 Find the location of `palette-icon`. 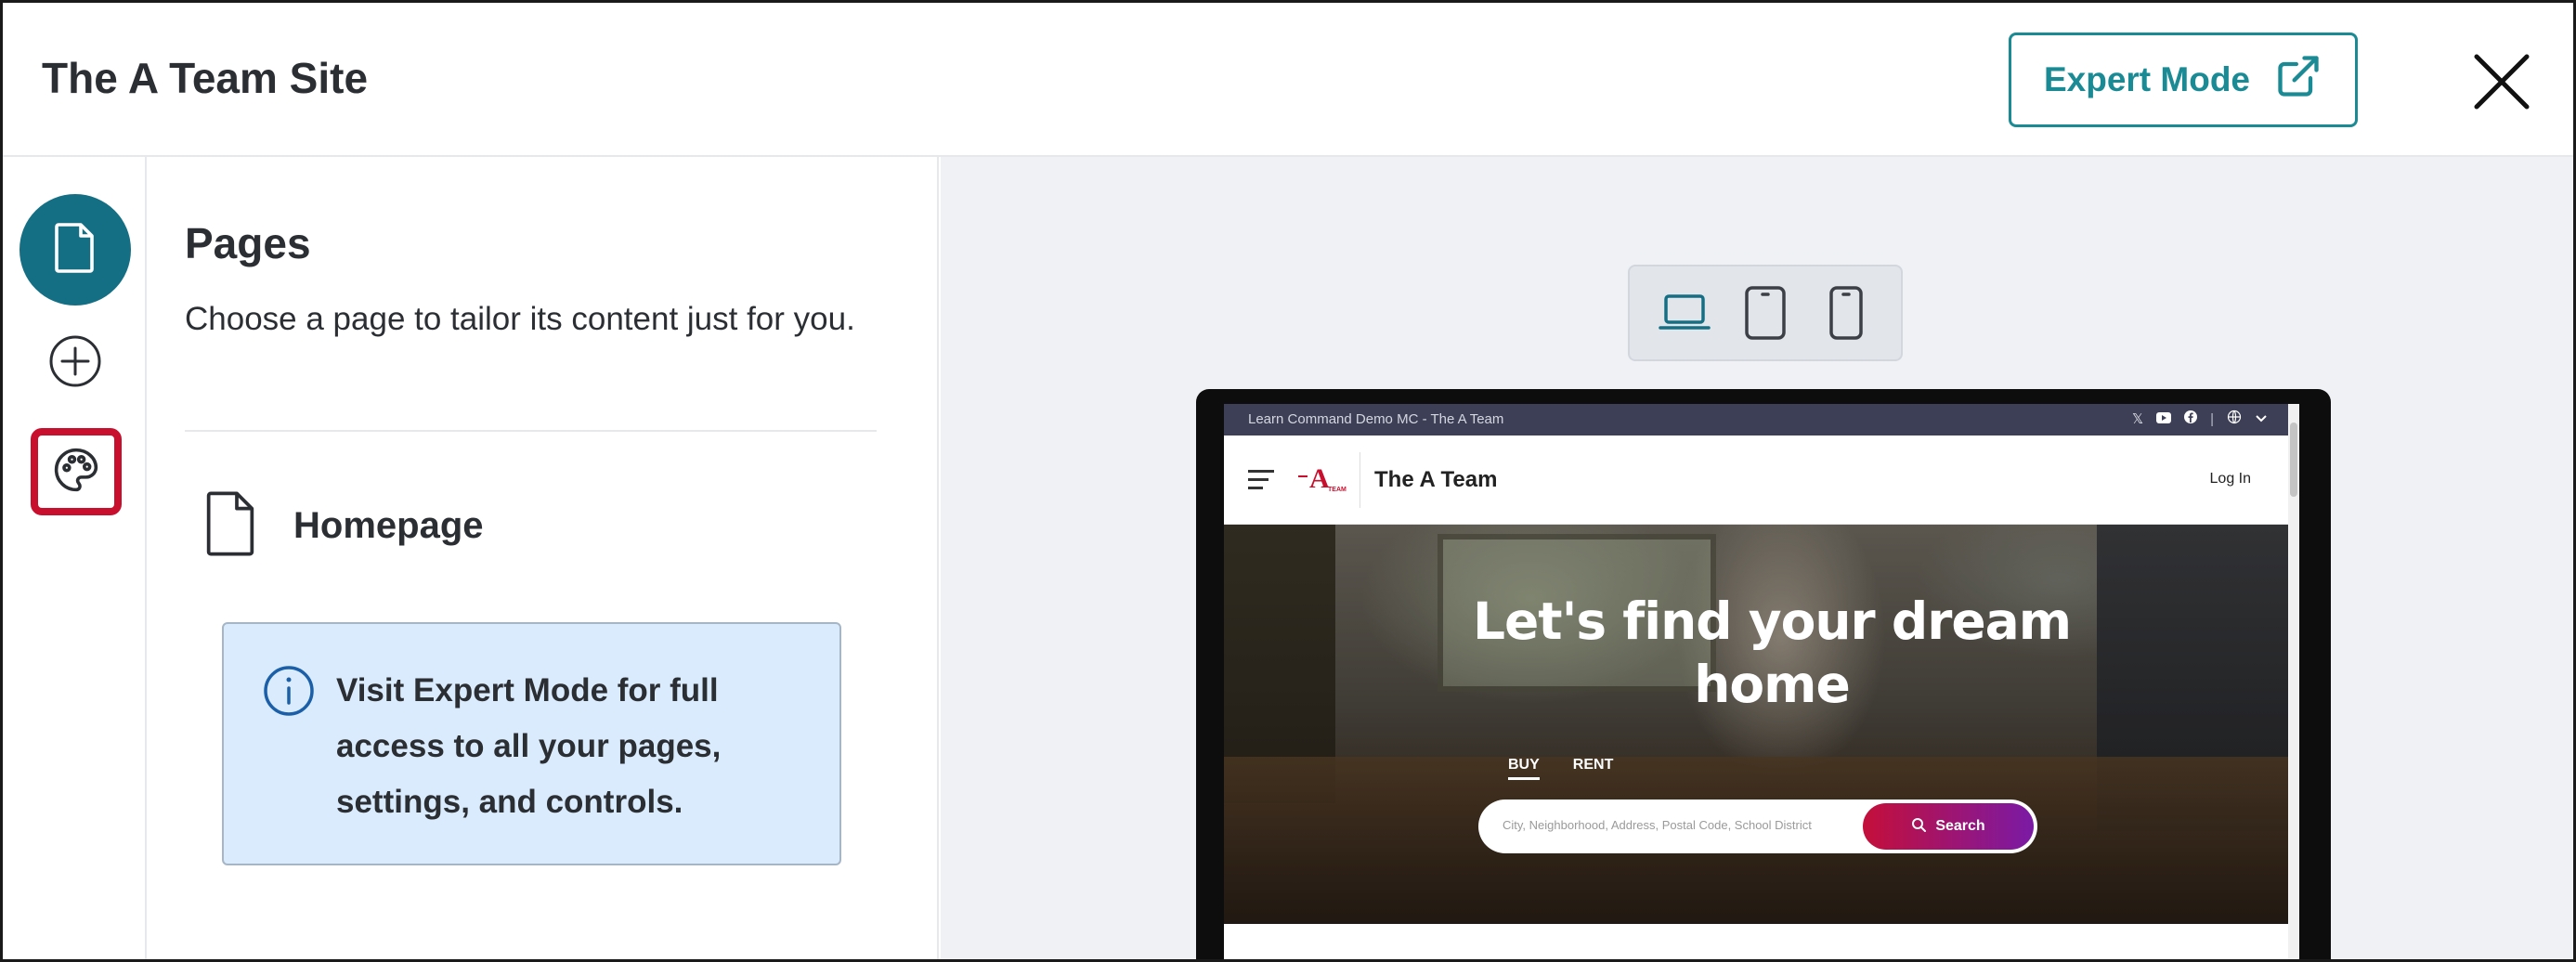

palette-icon is located at coordinates (76, 472).